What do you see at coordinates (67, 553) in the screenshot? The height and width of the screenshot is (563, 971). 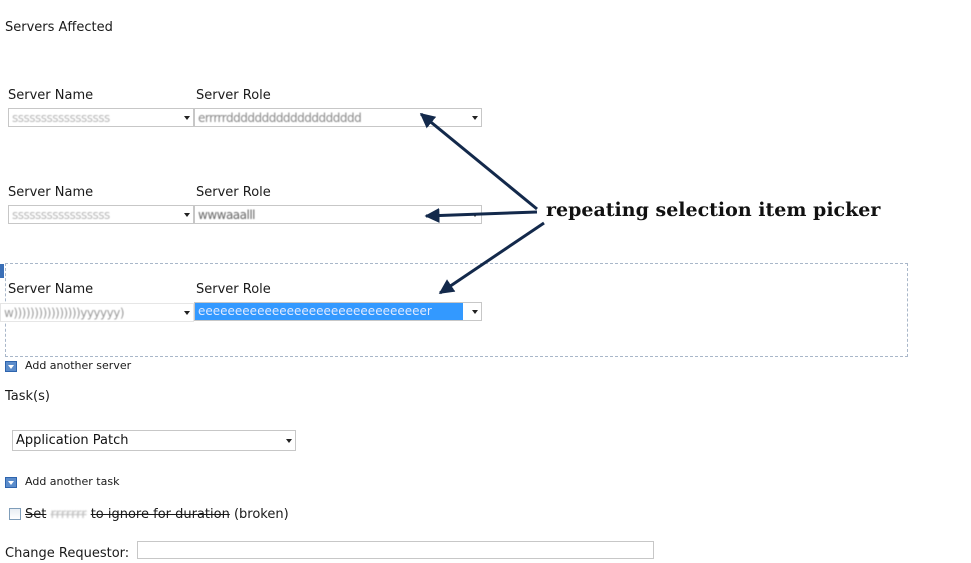 I see `change-requestor-label: Change Requestor:` at bounding box center [67, 553].